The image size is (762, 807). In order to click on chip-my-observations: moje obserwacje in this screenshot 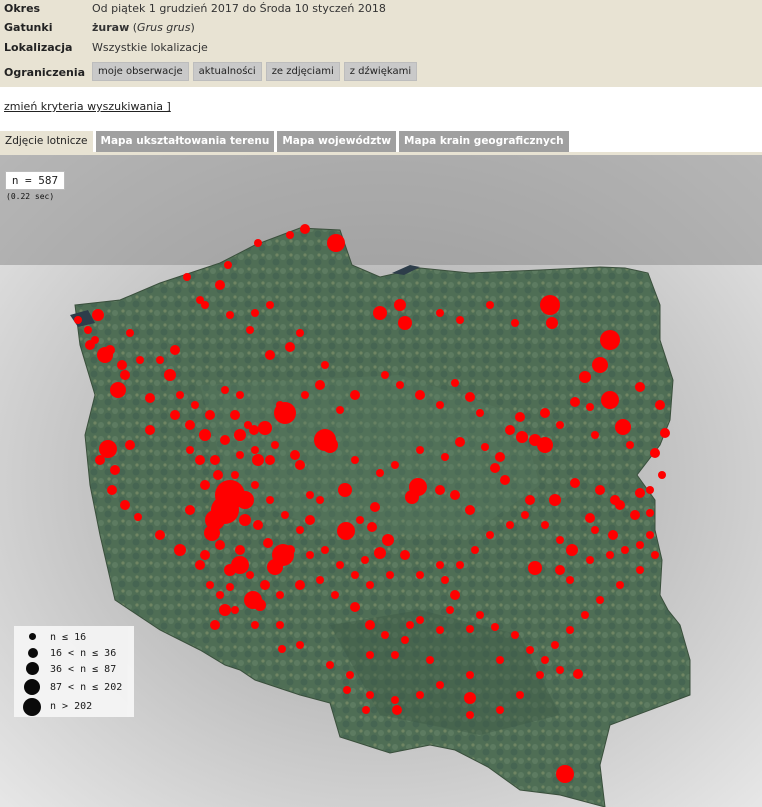, I will do `click(140, 71)`.